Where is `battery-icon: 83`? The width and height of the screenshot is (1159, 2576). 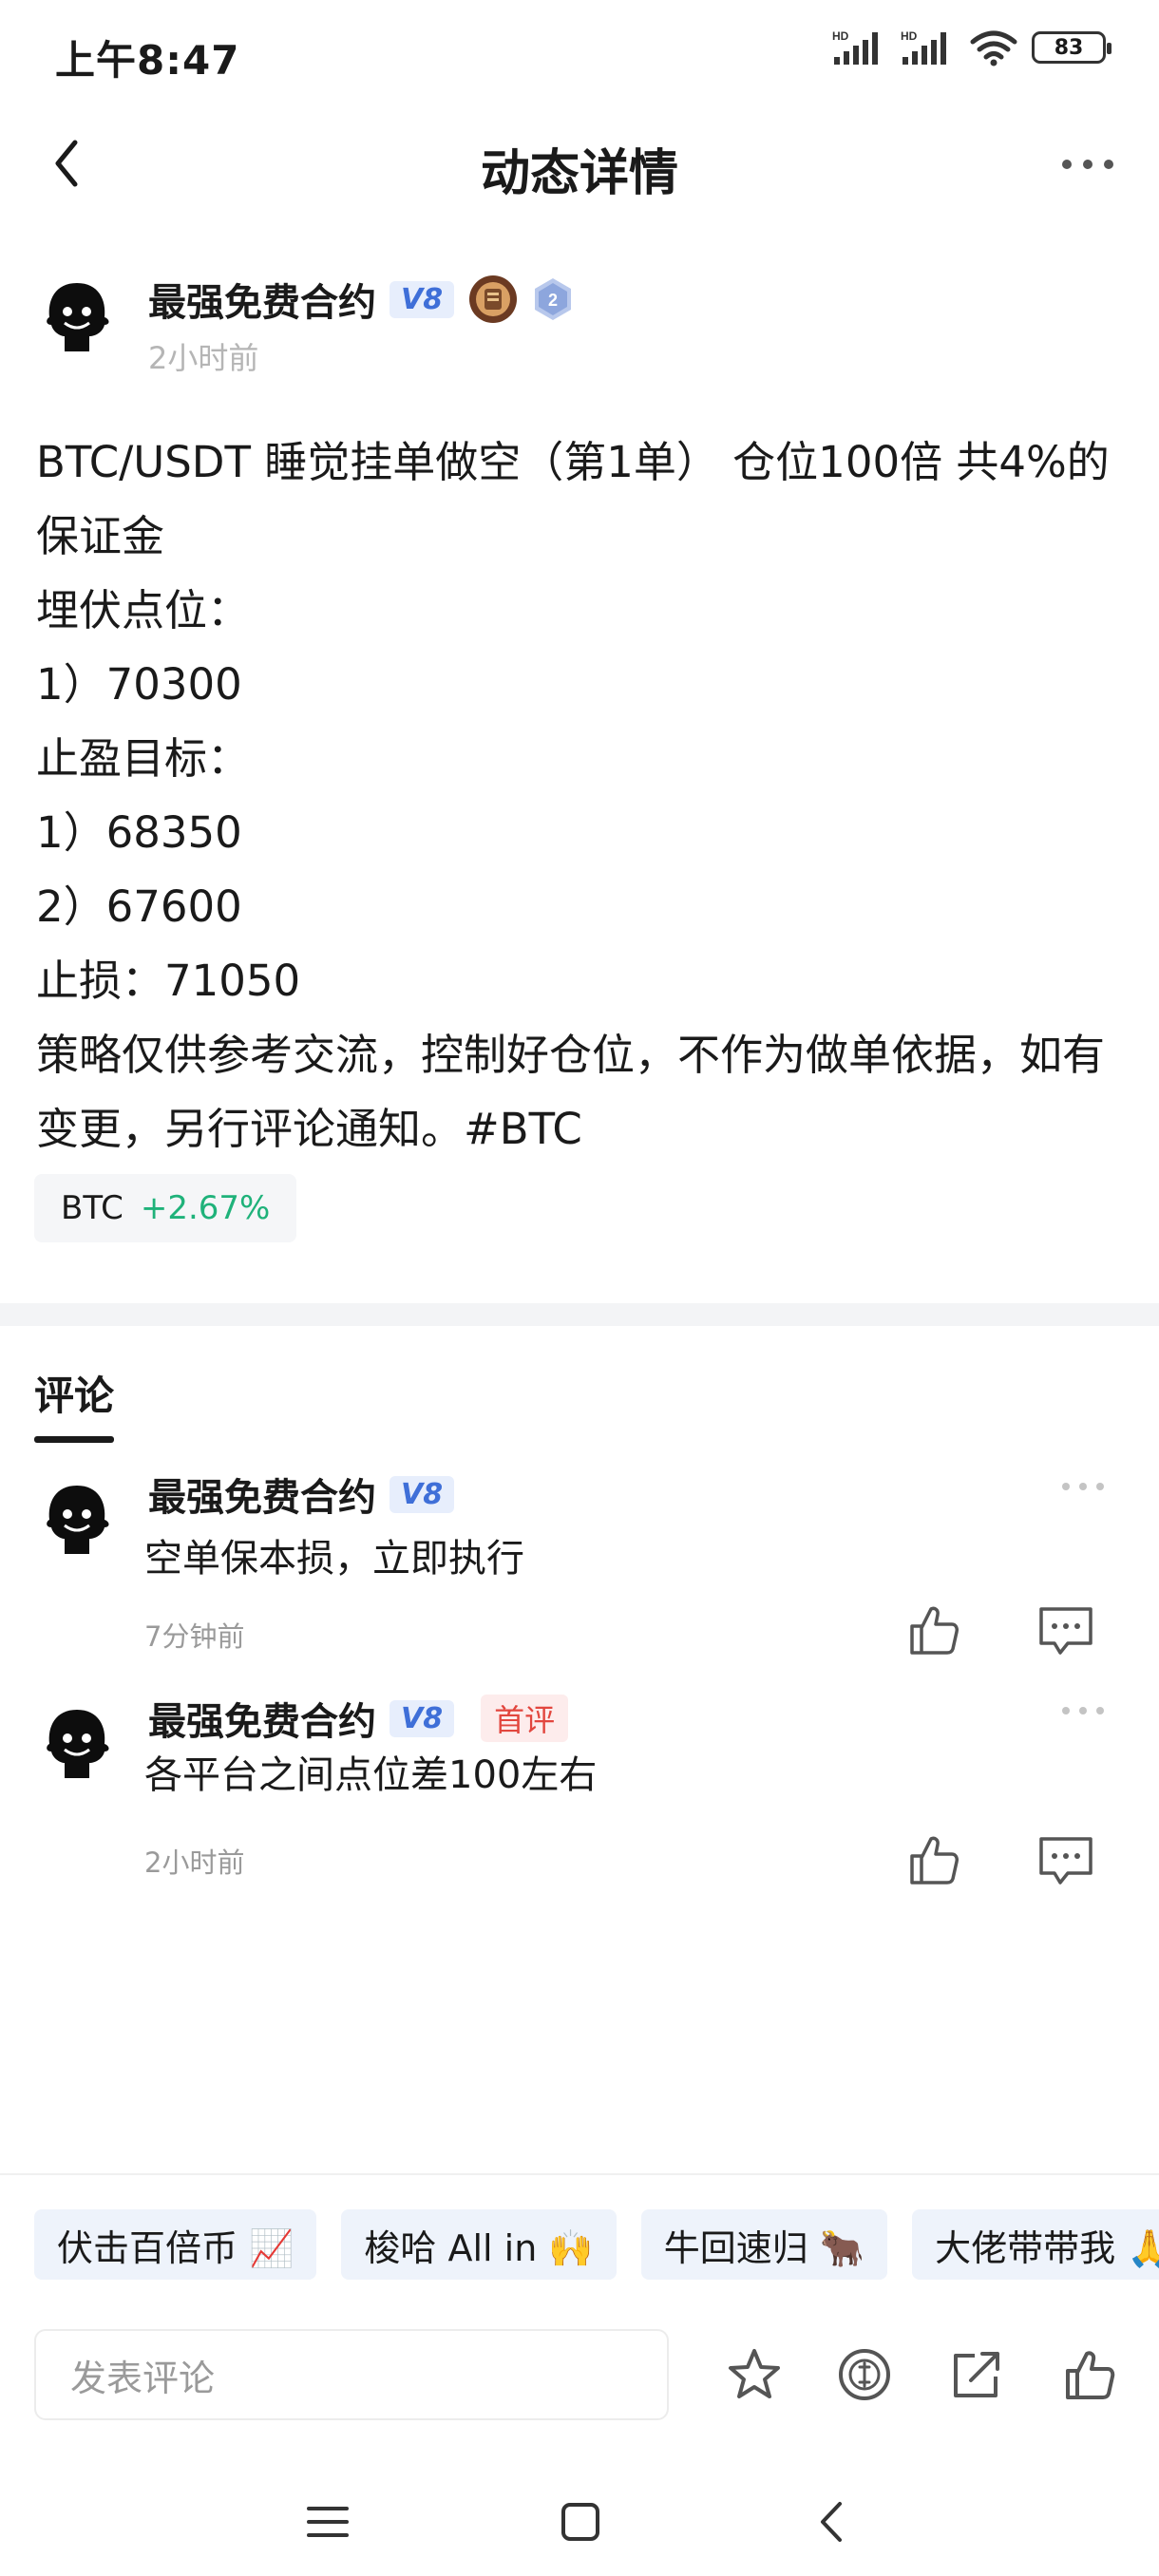 battery-icon: 83 is located at coordinates (1072, 47).